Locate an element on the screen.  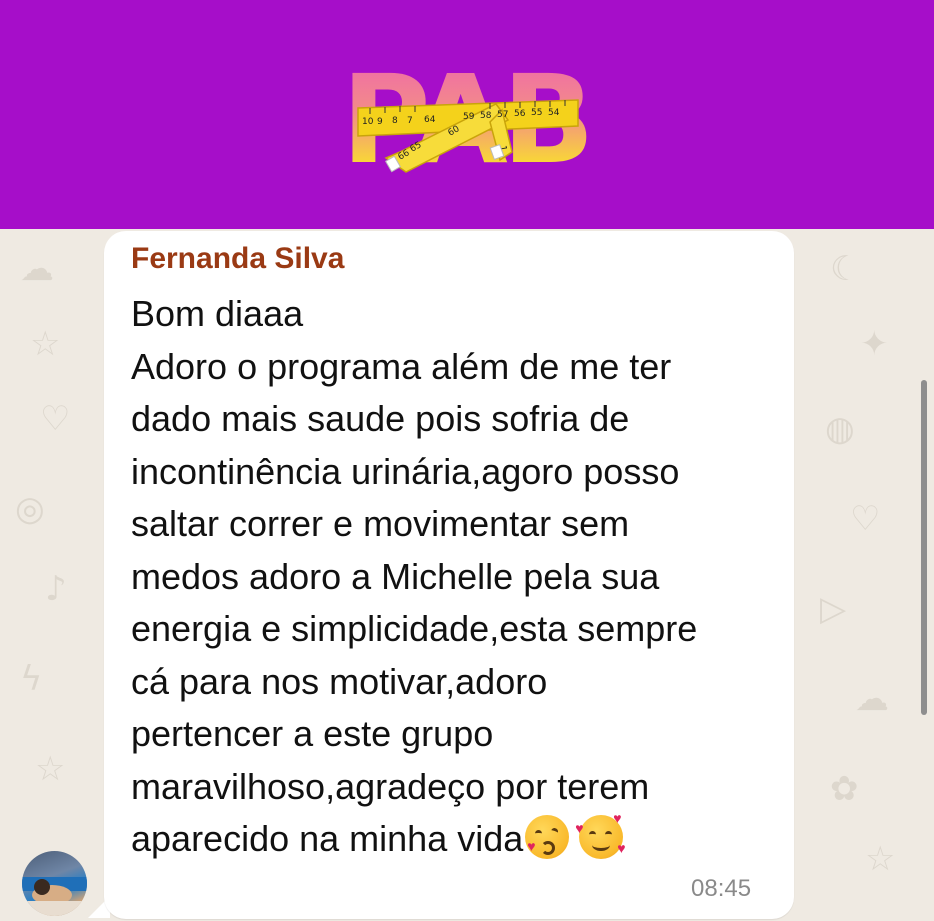
pab-logo: PAB 10 9 8 7 64 65 is located at coordinates (467, 120).